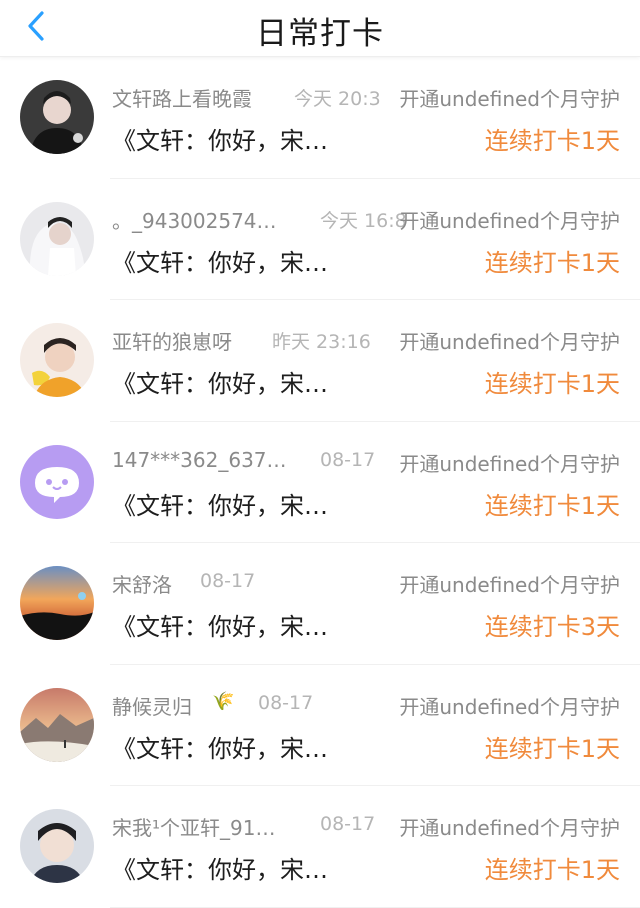  I want to click on checkin-time: 今天 20:3, so click(337, 99).